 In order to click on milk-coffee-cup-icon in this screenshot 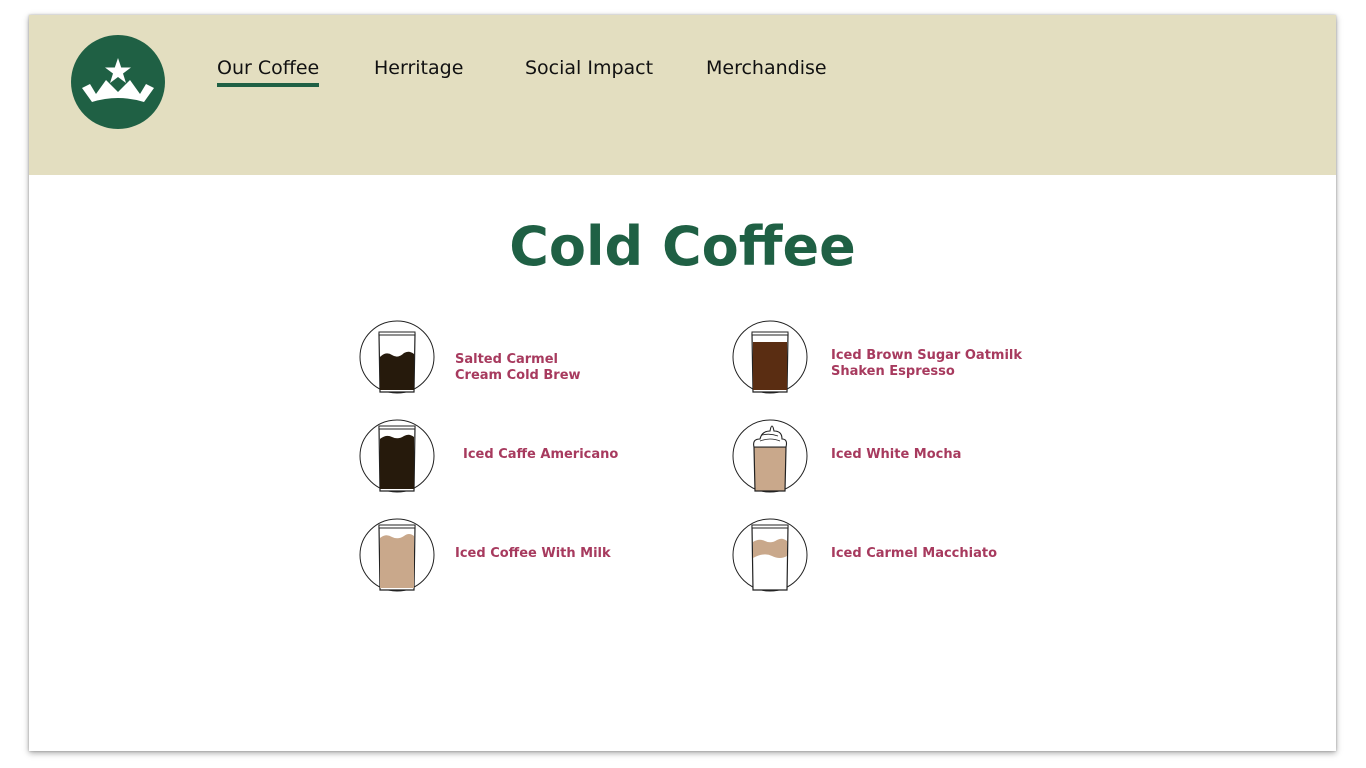, I will do `click(397, 555)`.